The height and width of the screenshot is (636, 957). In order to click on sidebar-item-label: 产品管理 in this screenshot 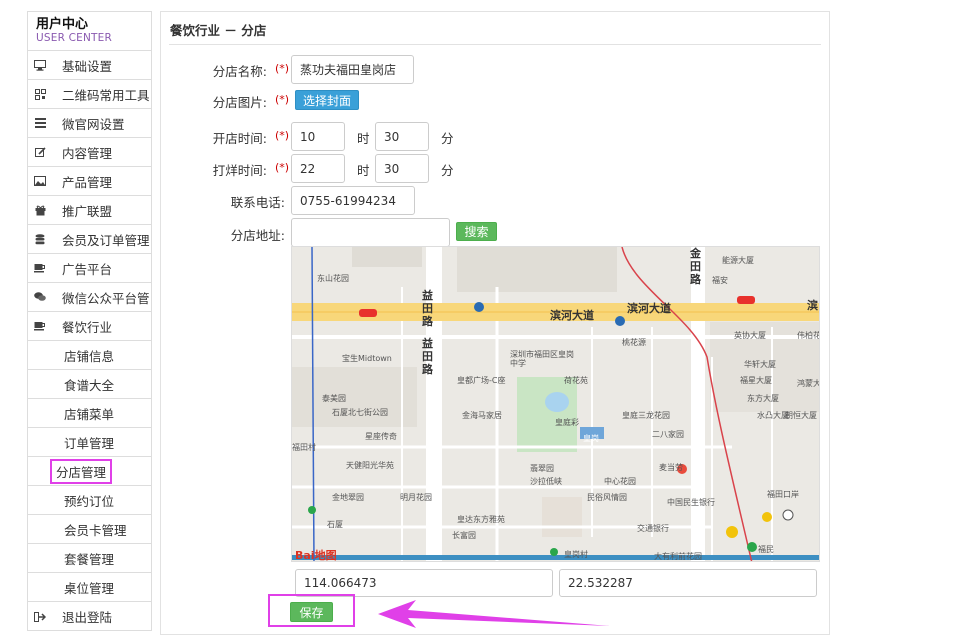, I will do `click(87, 182)`.